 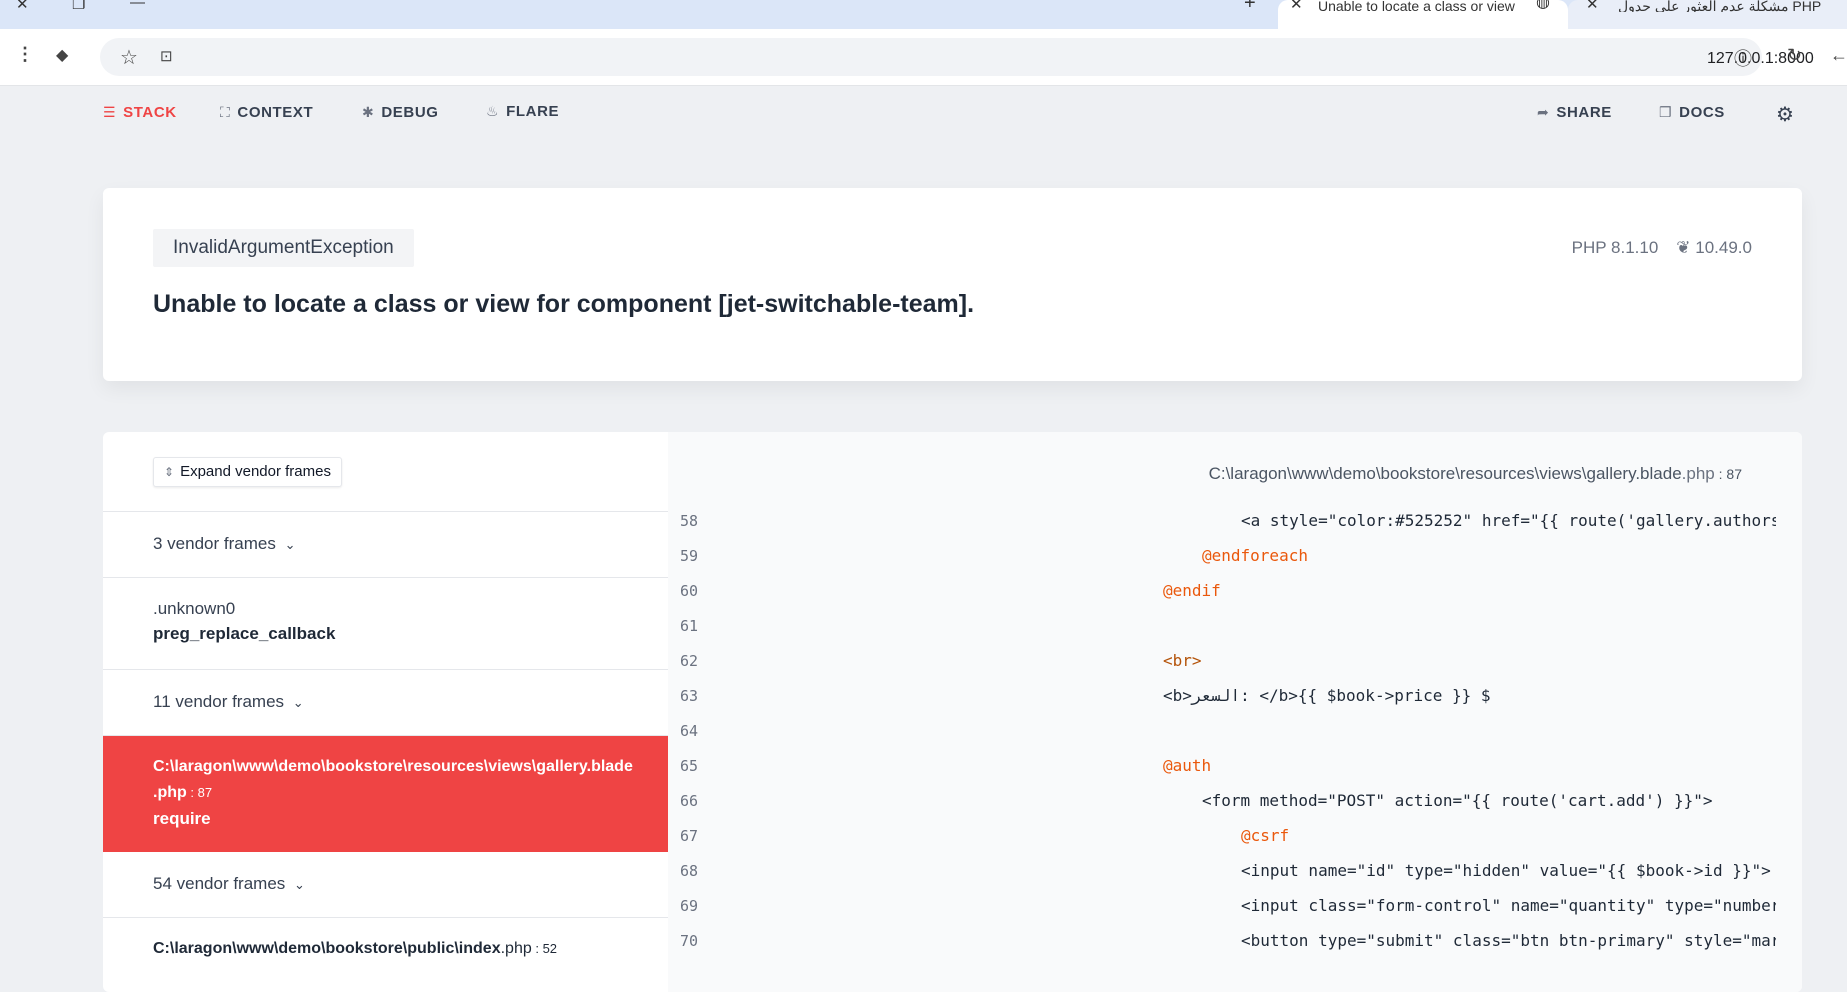 I want to click on vendor-frames-count: 11 vendor frames, so click(x=219, y=701).